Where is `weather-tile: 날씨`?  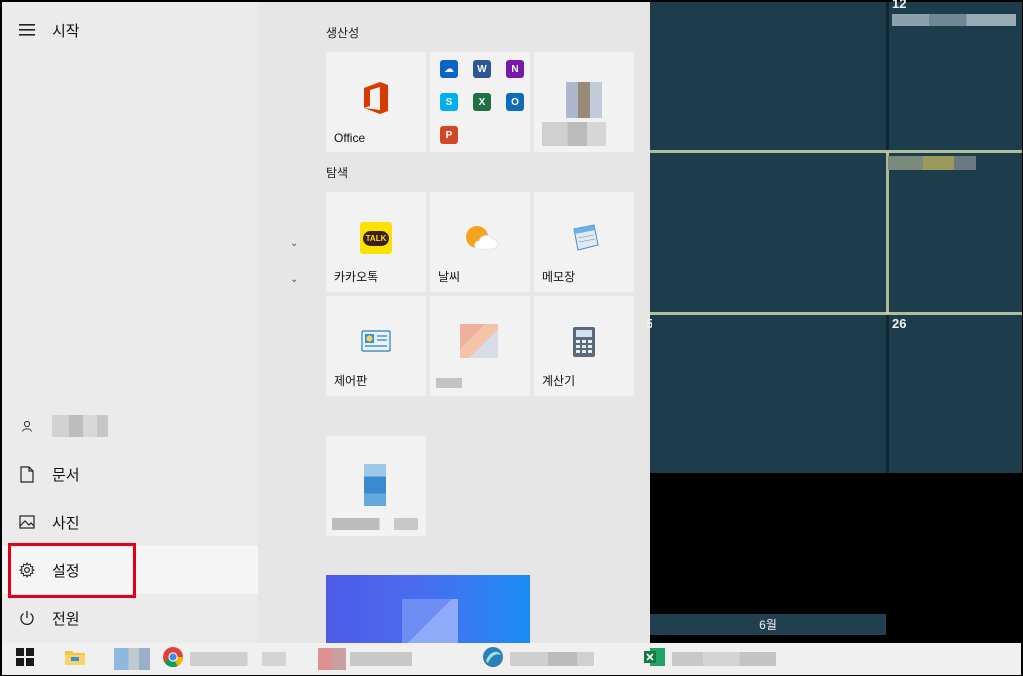 weather-tile: 날씨 is located at coordinates (480, 242).